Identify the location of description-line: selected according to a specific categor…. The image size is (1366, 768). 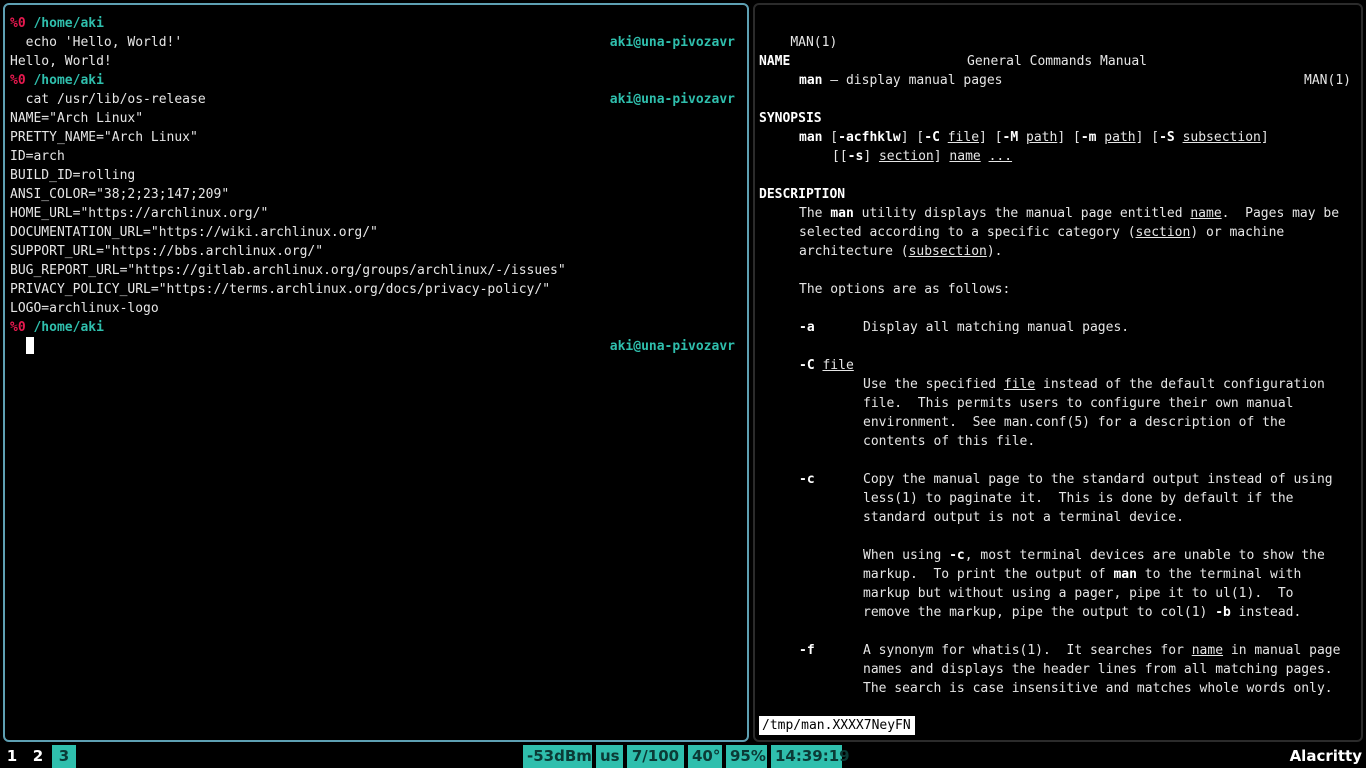
(1042, 232).